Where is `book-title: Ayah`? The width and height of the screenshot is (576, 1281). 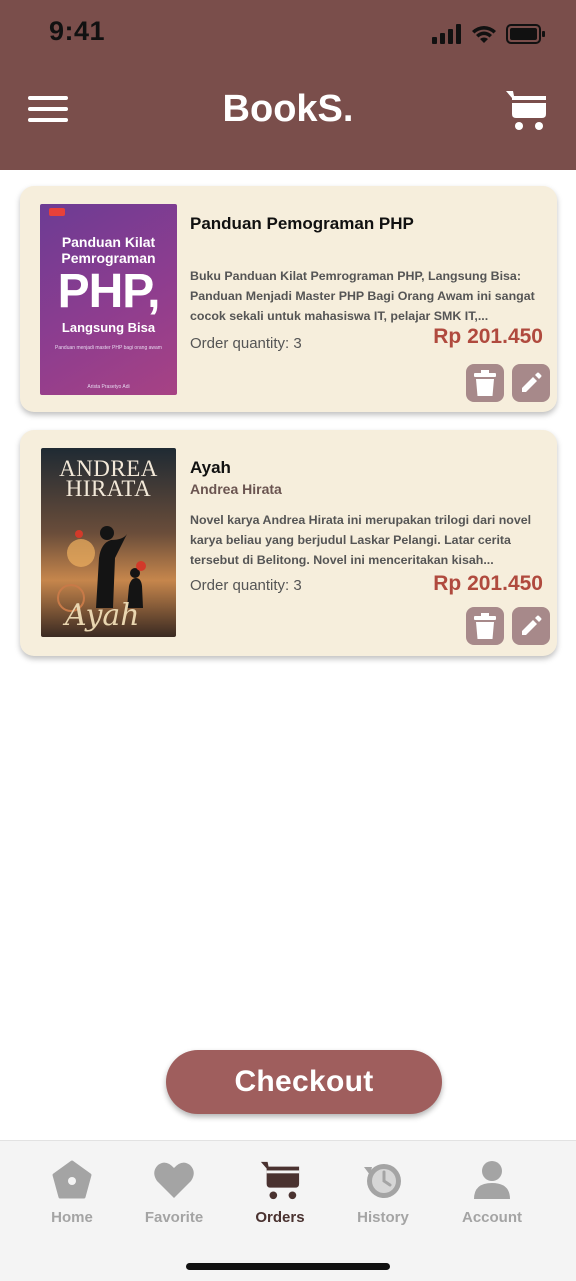 book-title: Ayah is located at coordinates (210, 467).